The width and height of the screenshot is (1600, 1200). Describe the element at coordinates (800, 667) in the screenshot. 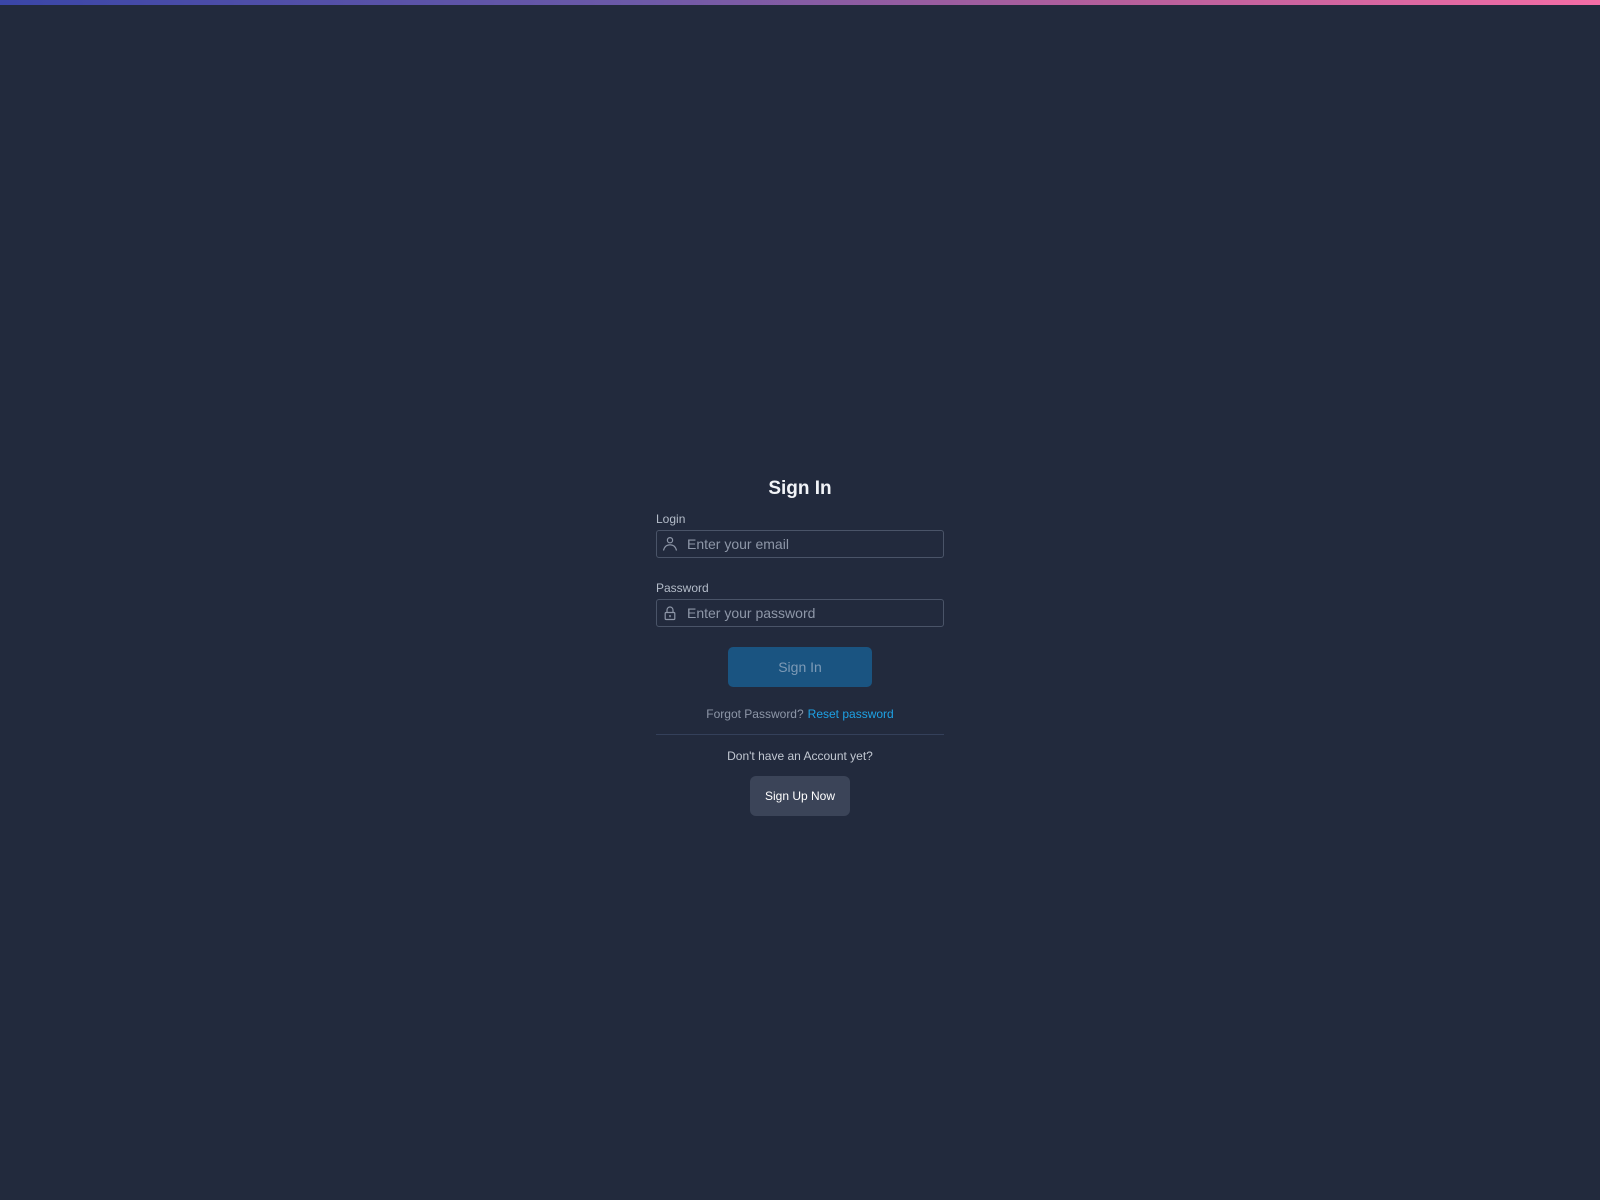

I see `signin-button: Sign In` at that location.